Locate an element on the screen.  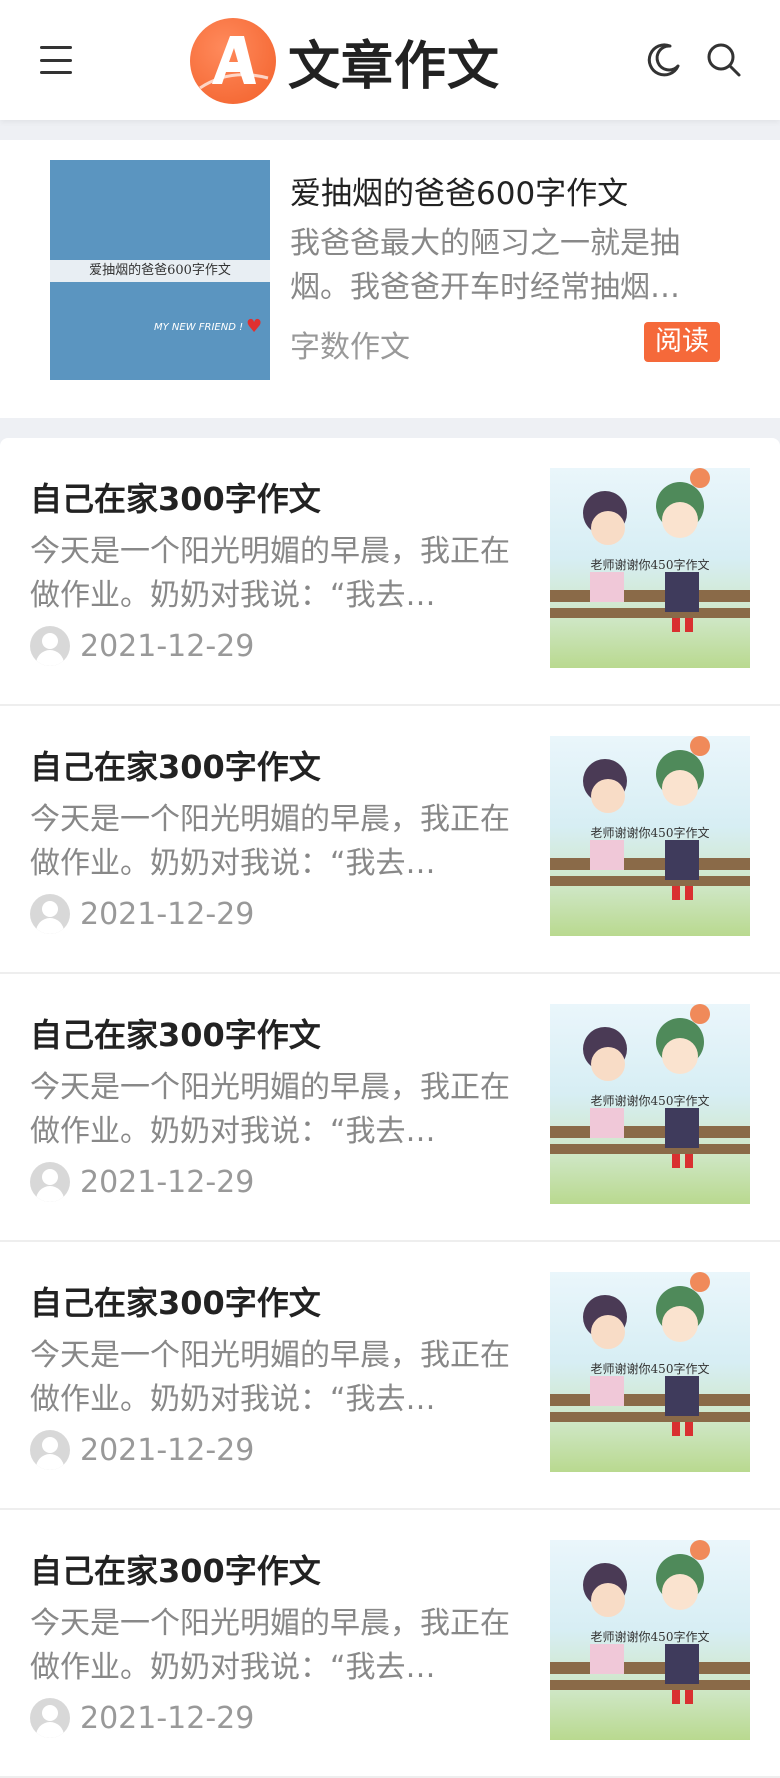
featured-category: 字数作文 is located at coordinates (350, 344).